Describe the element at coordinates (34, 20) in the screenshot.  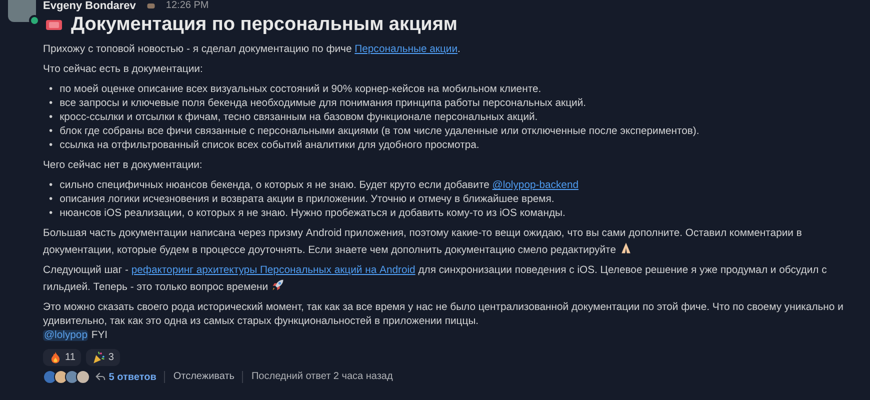
I see `online-status-icon` at that location.